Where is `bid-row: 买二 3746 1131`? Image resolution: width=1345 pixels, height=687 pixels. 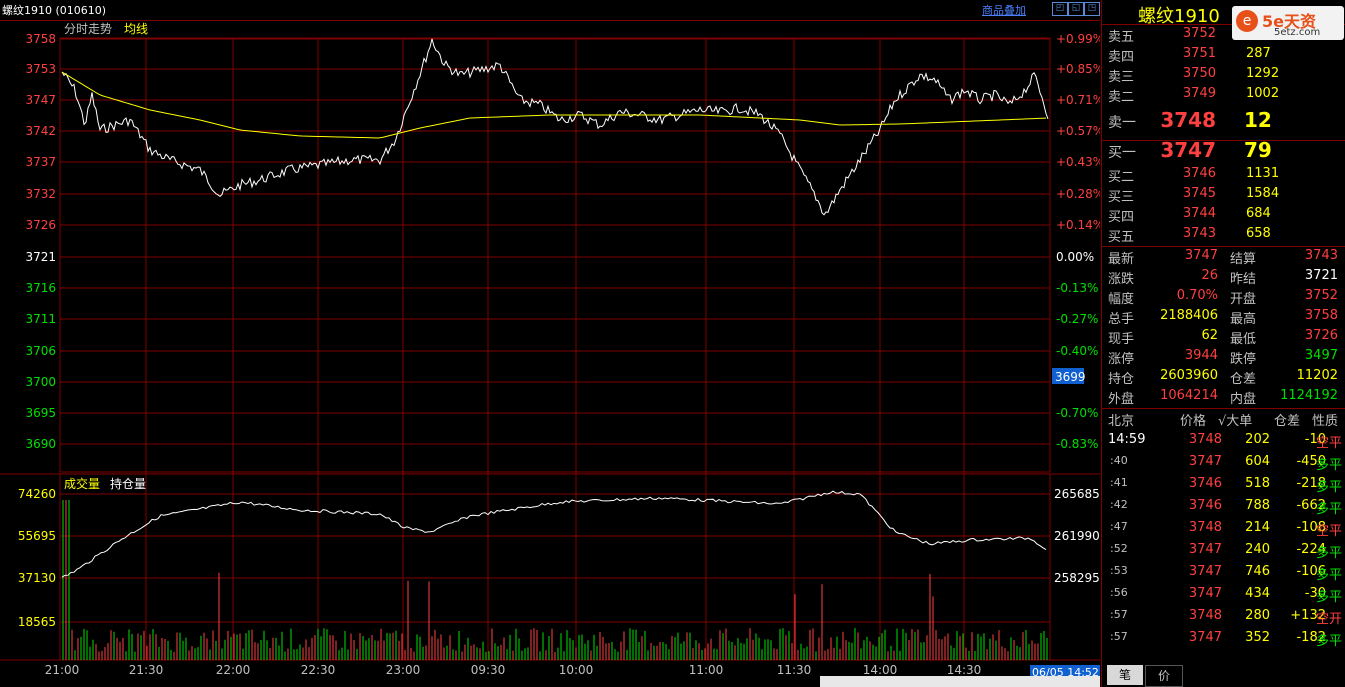 bid-row: 买二 3746 1131 is located at coordinates (1223, 176).